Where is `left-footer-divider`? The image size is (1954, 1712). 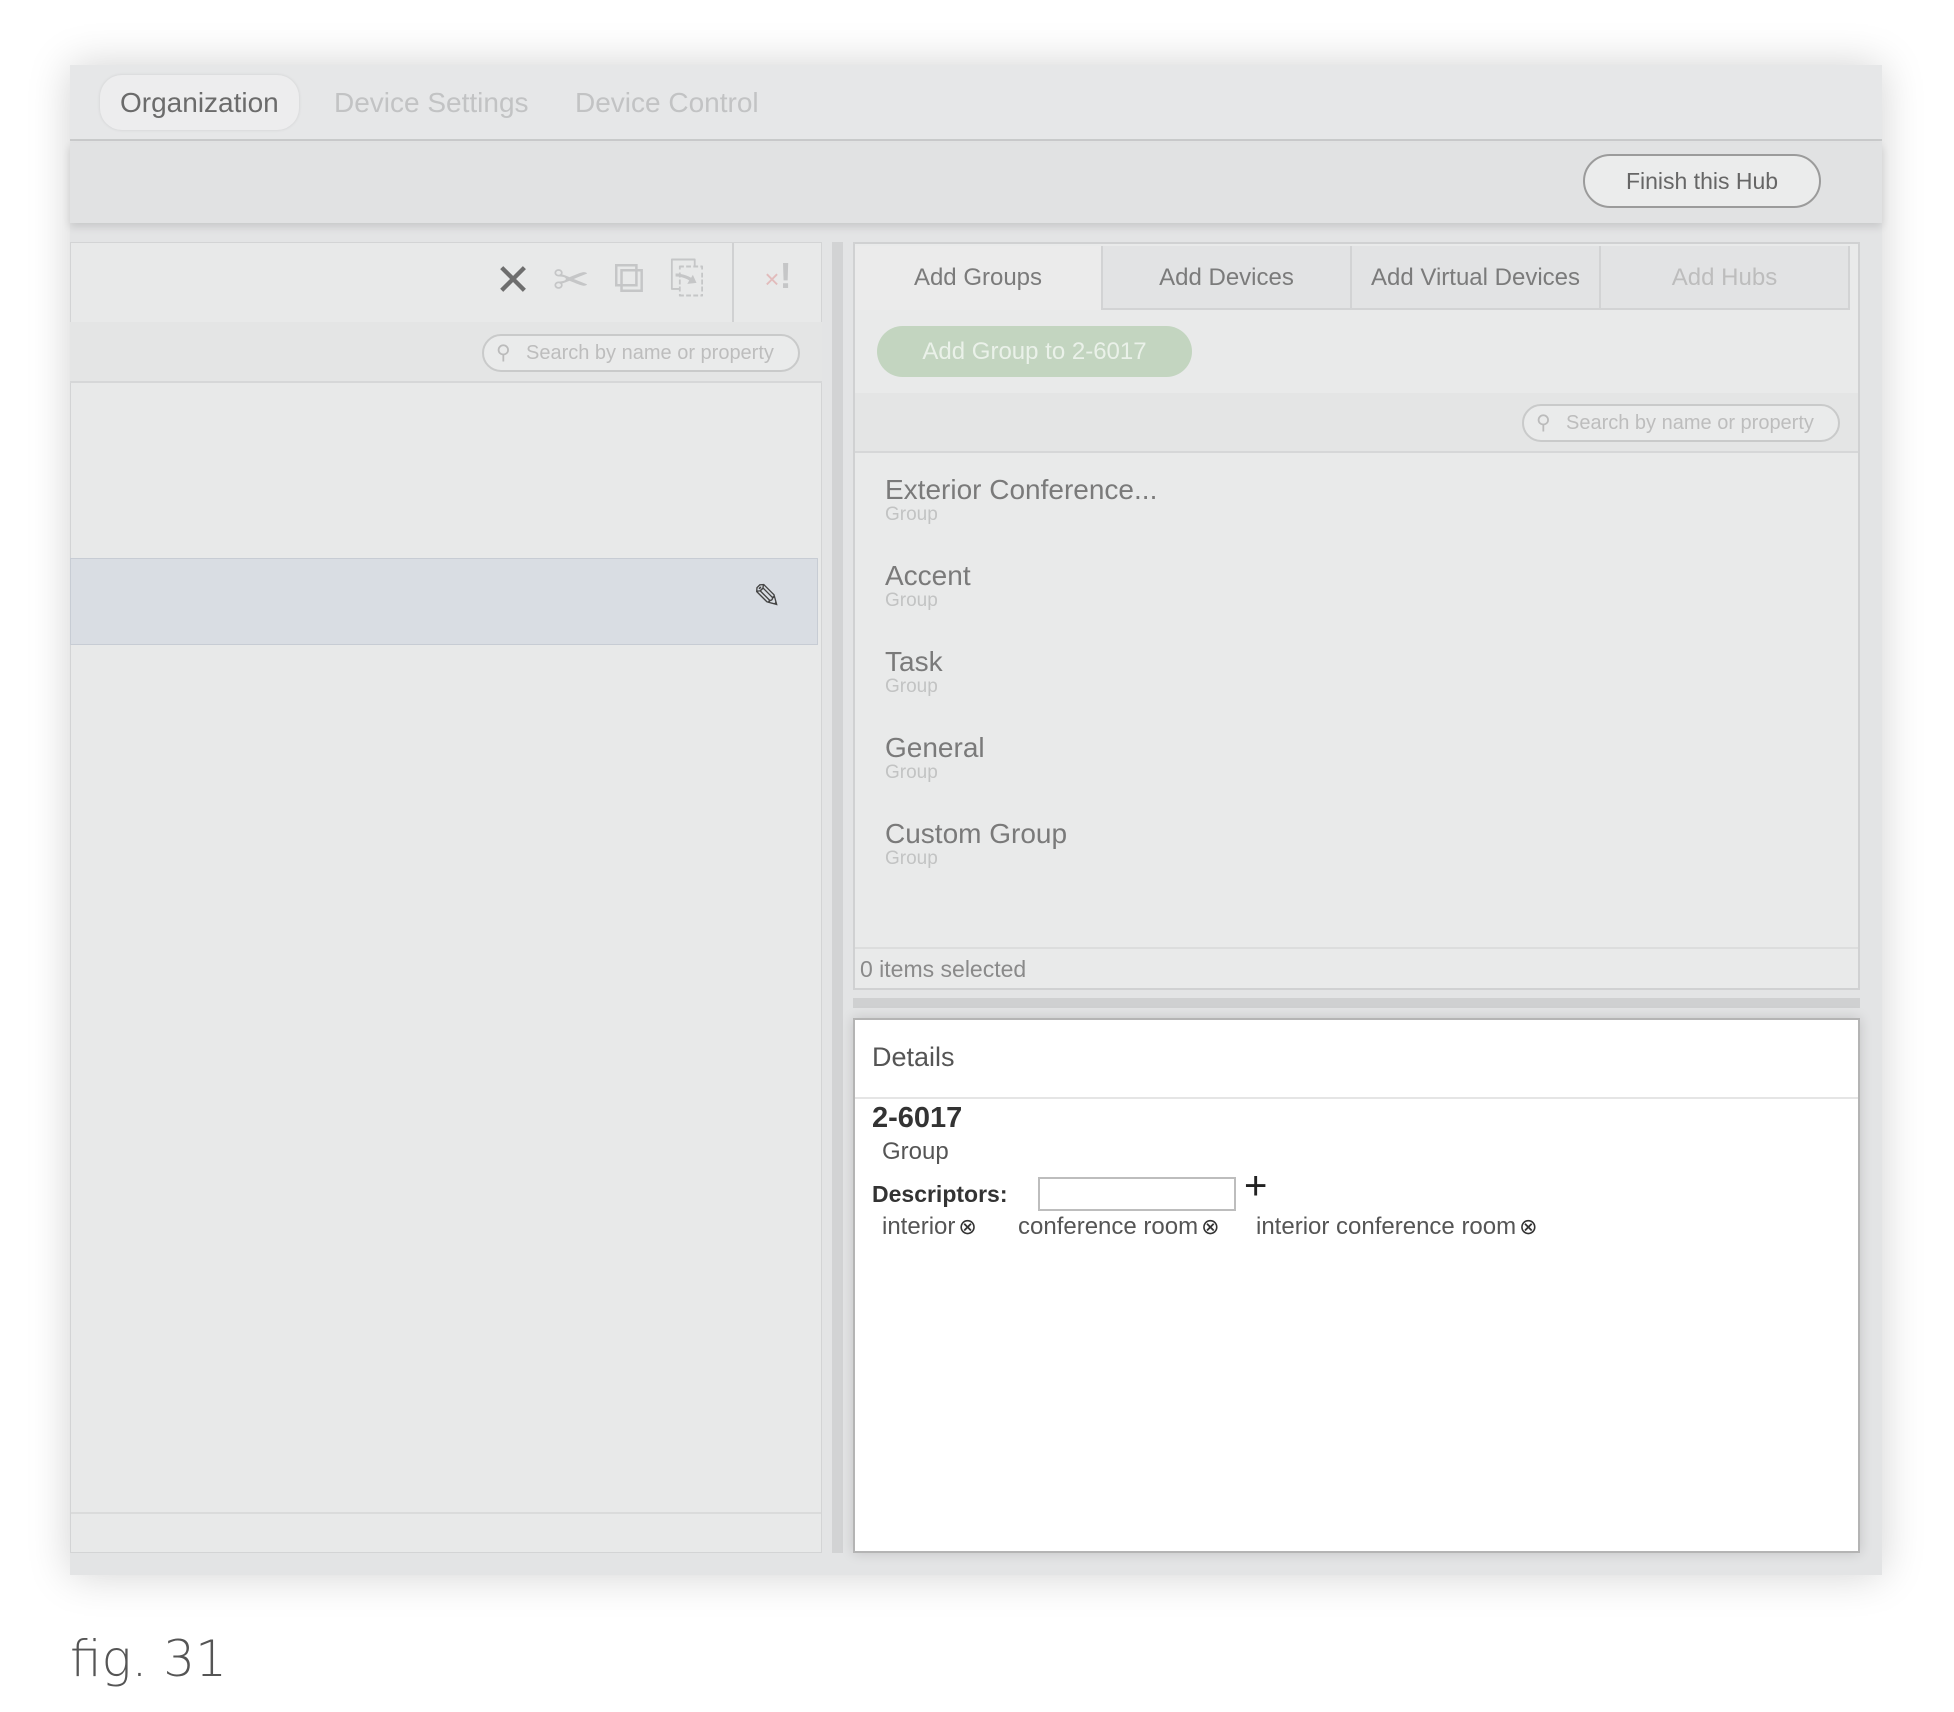 left-footer-divider is located at coordinates (446, 1513).